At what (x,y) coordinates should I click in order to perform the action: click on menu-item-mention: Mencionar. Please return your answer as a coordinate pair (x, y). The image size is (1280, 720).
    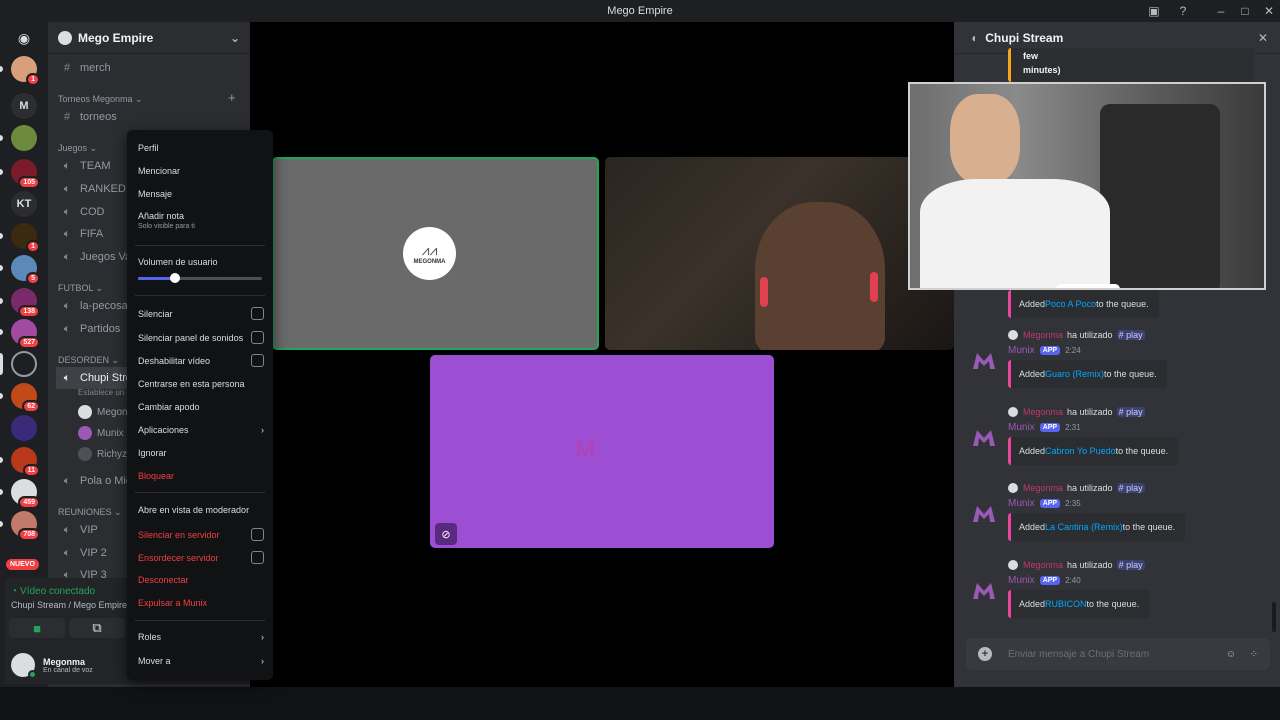
    Looking at the image, I should click on (201, 171).